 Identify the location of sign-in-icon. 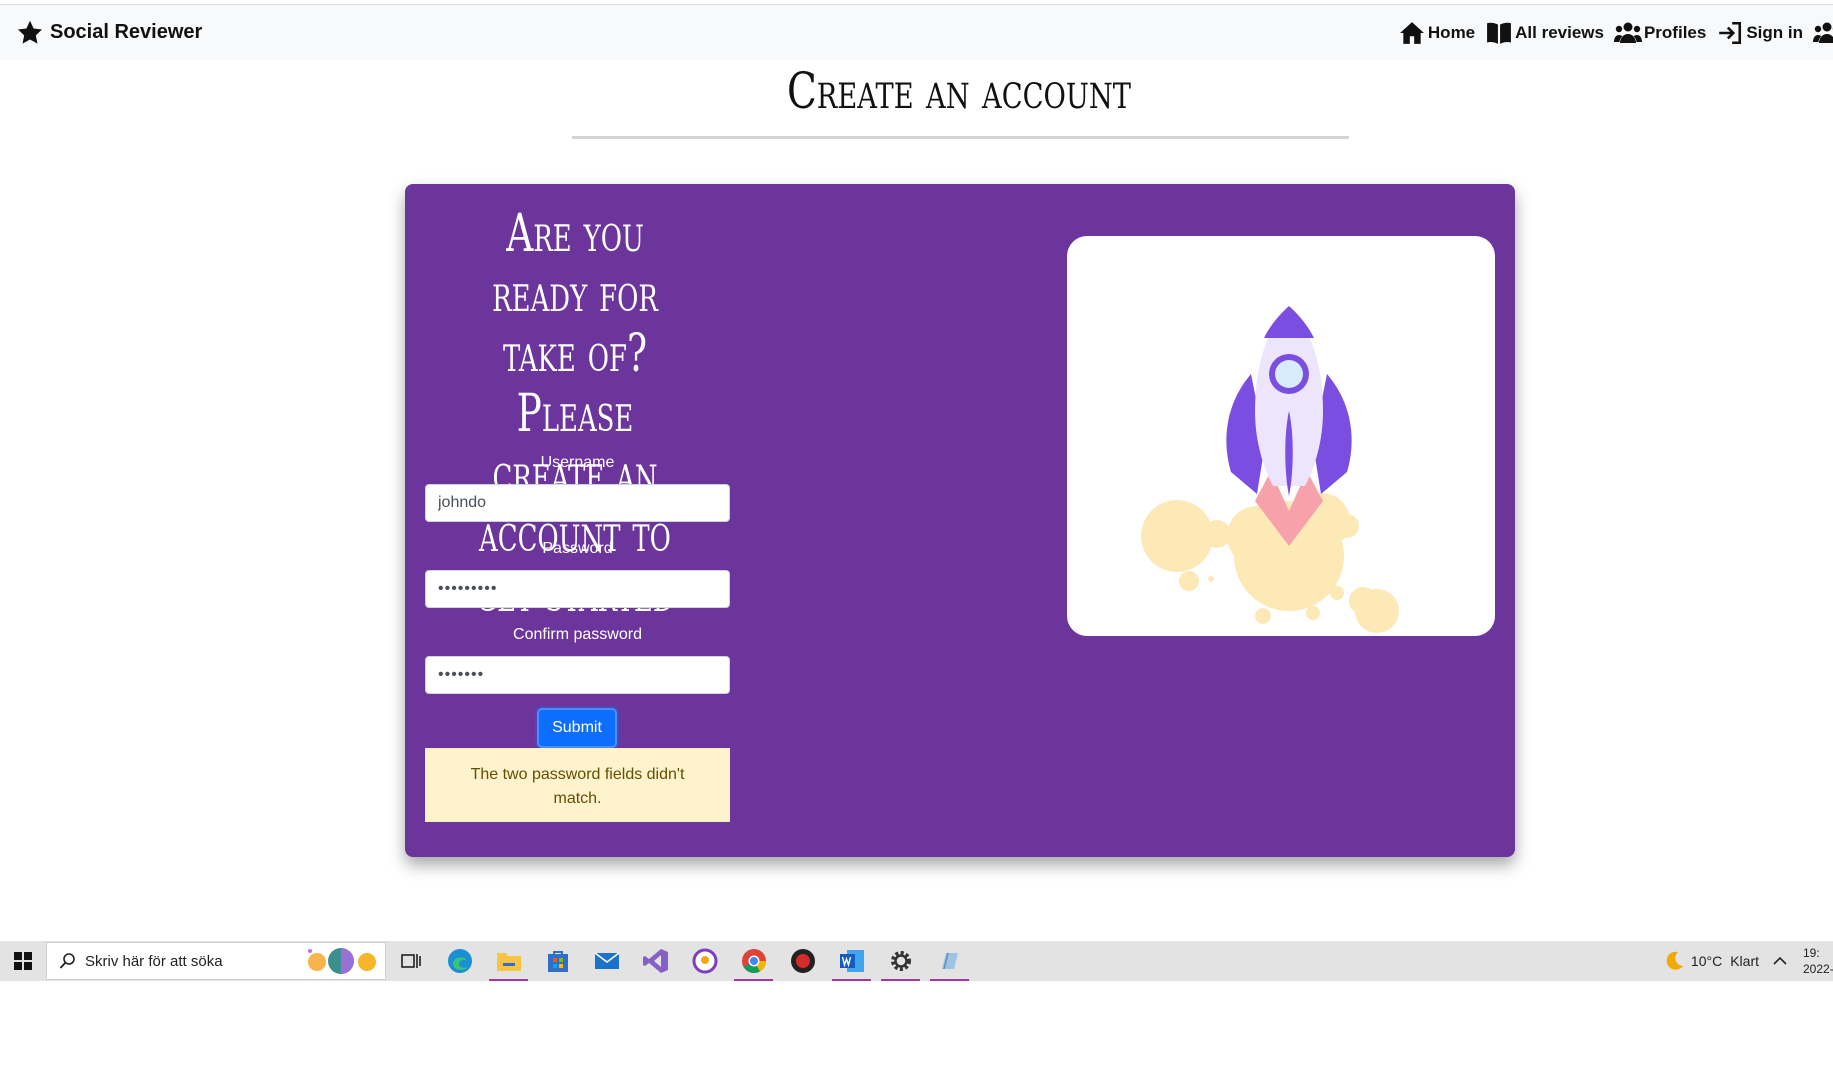
(1730, 32).